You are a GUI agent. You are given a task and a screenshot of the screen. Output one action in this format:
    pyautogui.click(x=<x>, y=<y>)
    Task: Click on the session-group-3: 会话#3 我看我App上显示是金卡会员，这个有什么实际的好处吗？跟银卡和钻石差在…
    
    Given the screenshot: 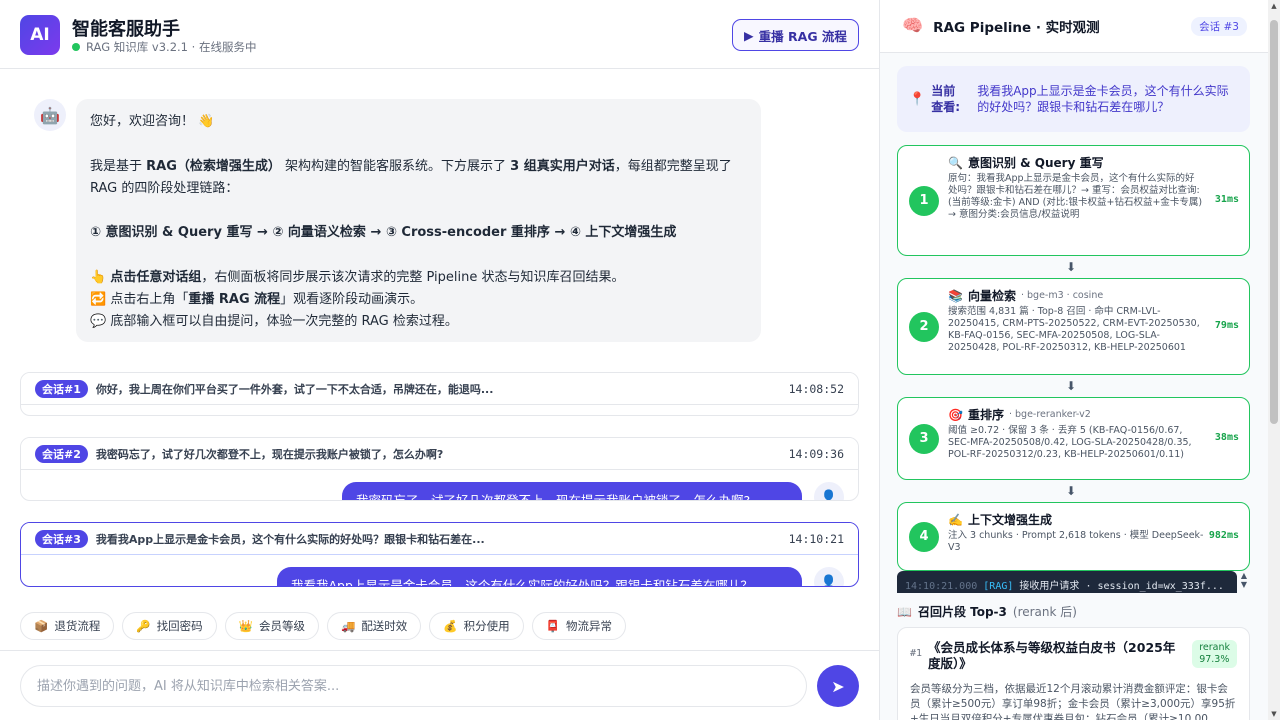 What is the action you would take?
    pyautogui.click(x=439, y=554)
    